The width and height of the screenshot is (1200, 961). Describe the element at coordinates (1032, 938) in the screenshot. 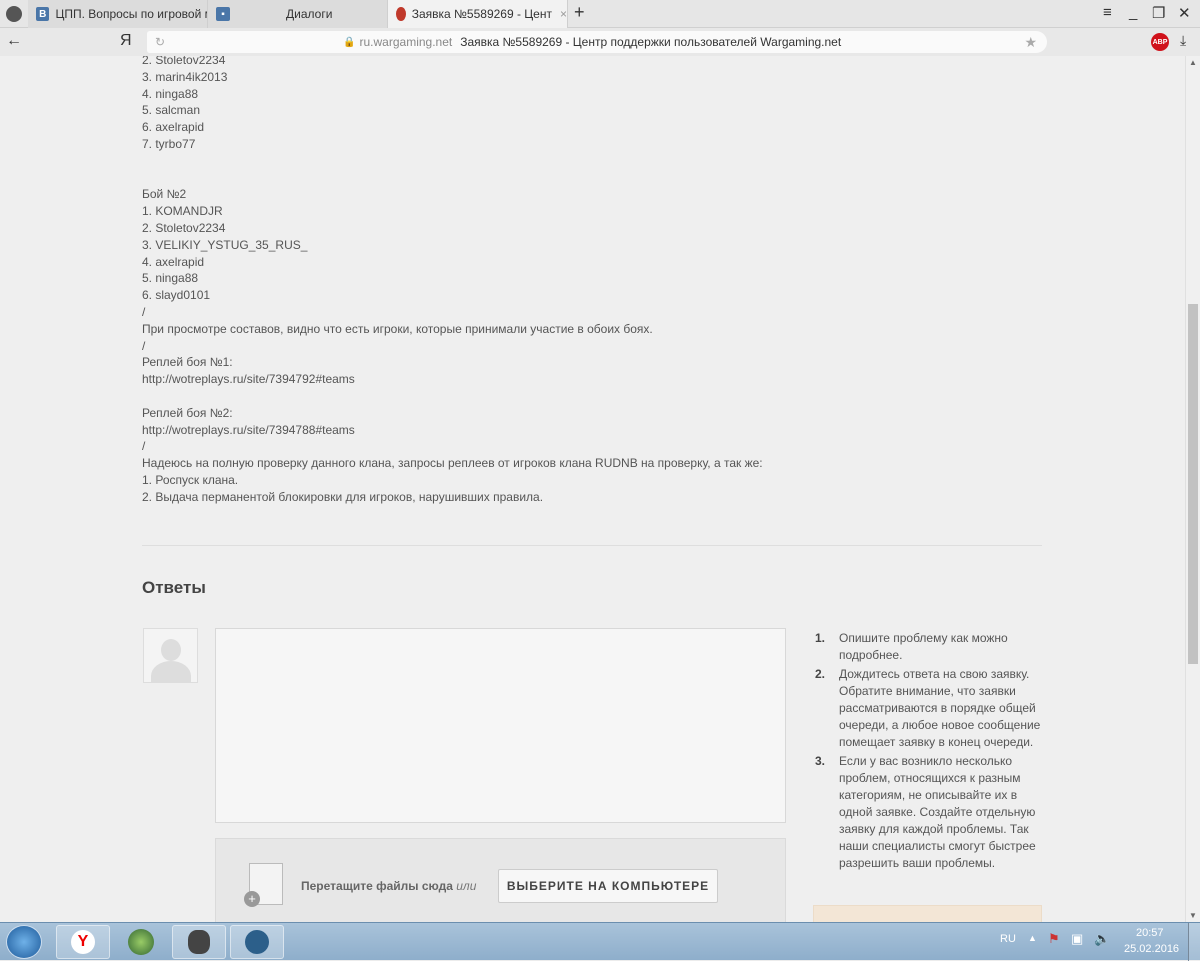

I see `tray-expand-icon: ▲` at that location.